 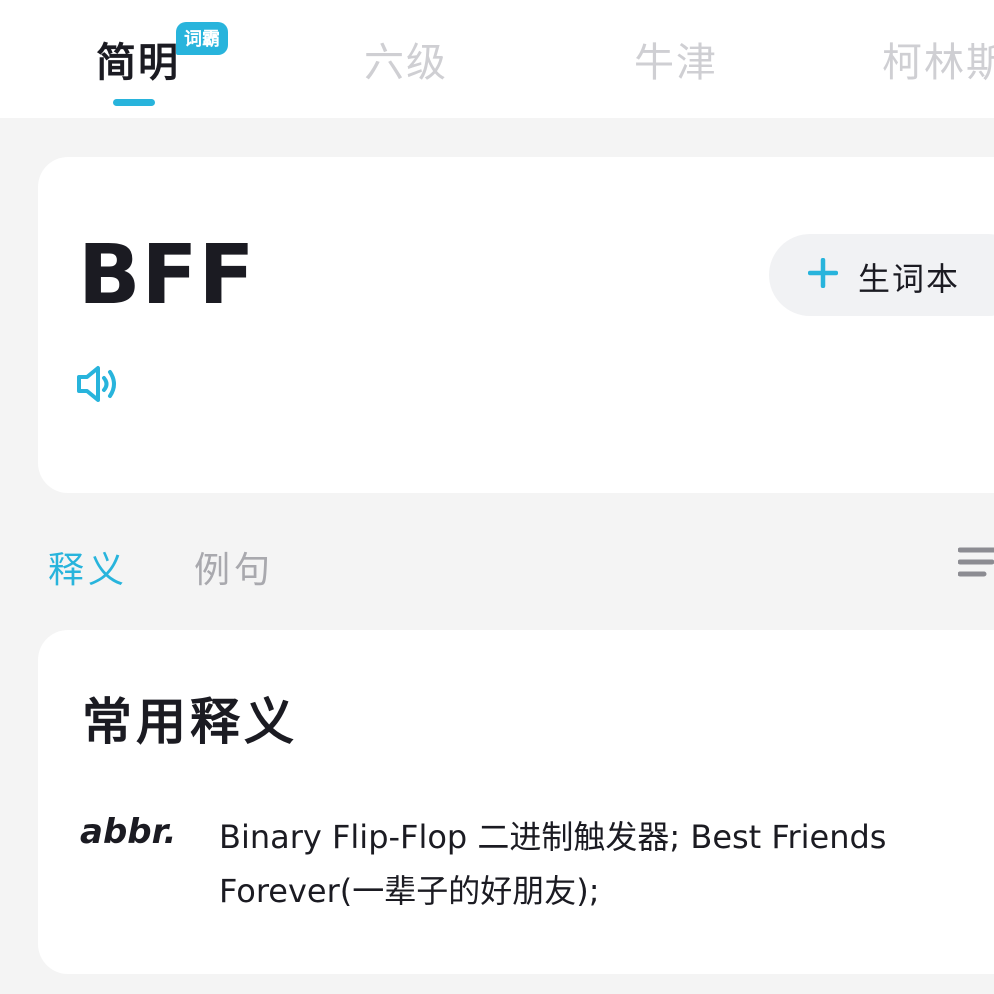 What do you see at coordinates (88, 567) in the screenshot?
I see `tab-definitions: 释义` at bounding box center [88, 567].